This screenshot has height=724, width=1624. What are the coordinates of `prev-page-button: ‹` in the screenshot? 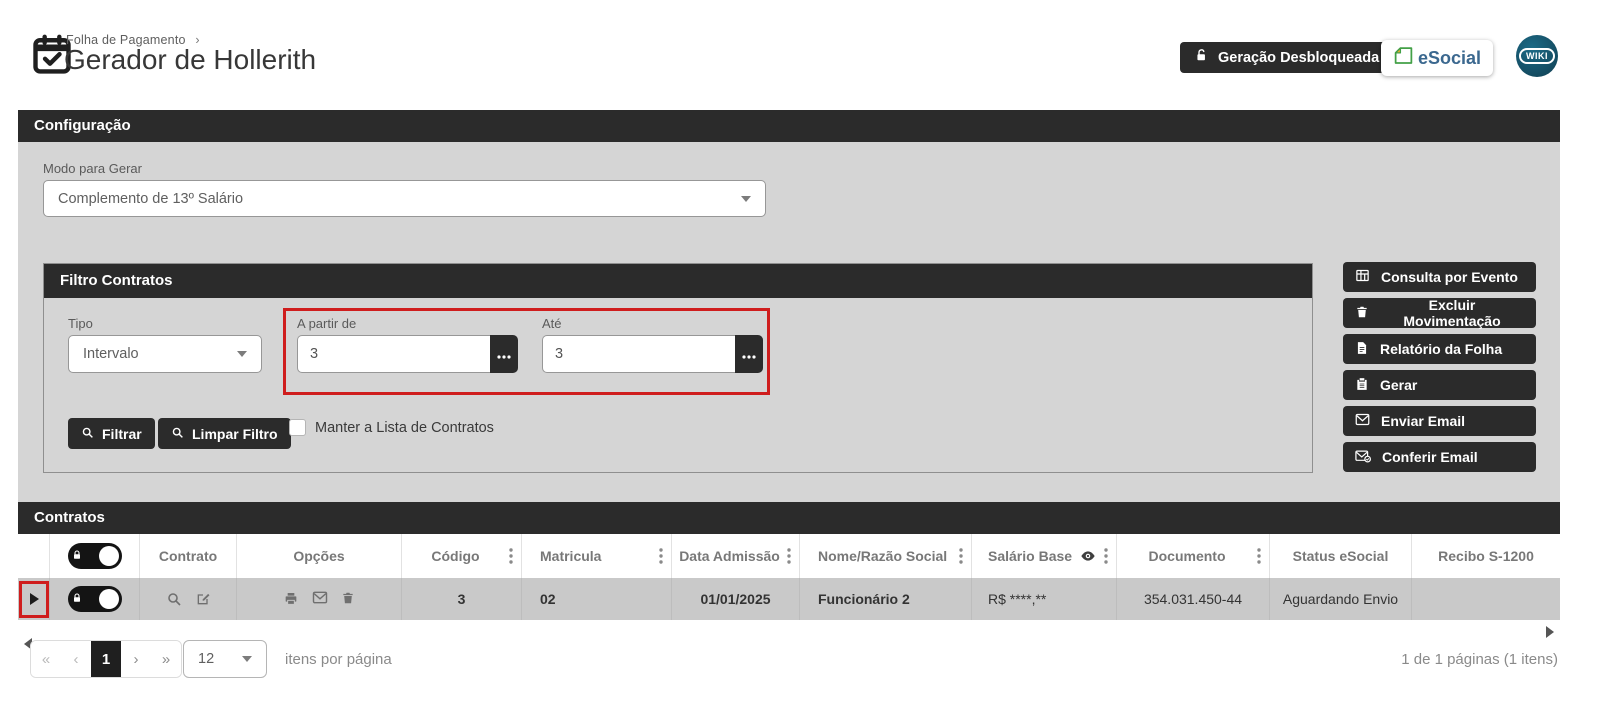 It's located at (76, 659).